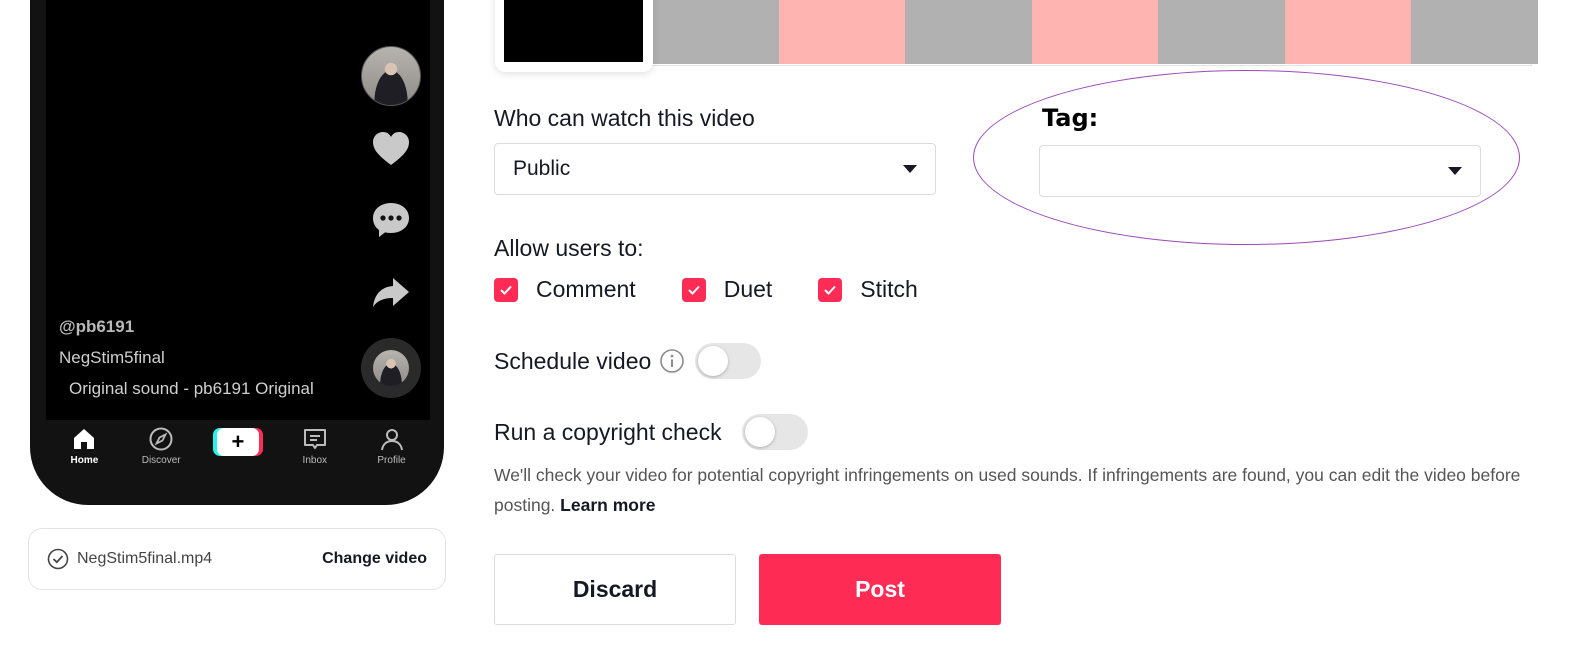 The height and width of the screenshot is (655, 1594). Describe the element at coordinates (391, 292) in the screenshot. I see `share-icon` at that location.